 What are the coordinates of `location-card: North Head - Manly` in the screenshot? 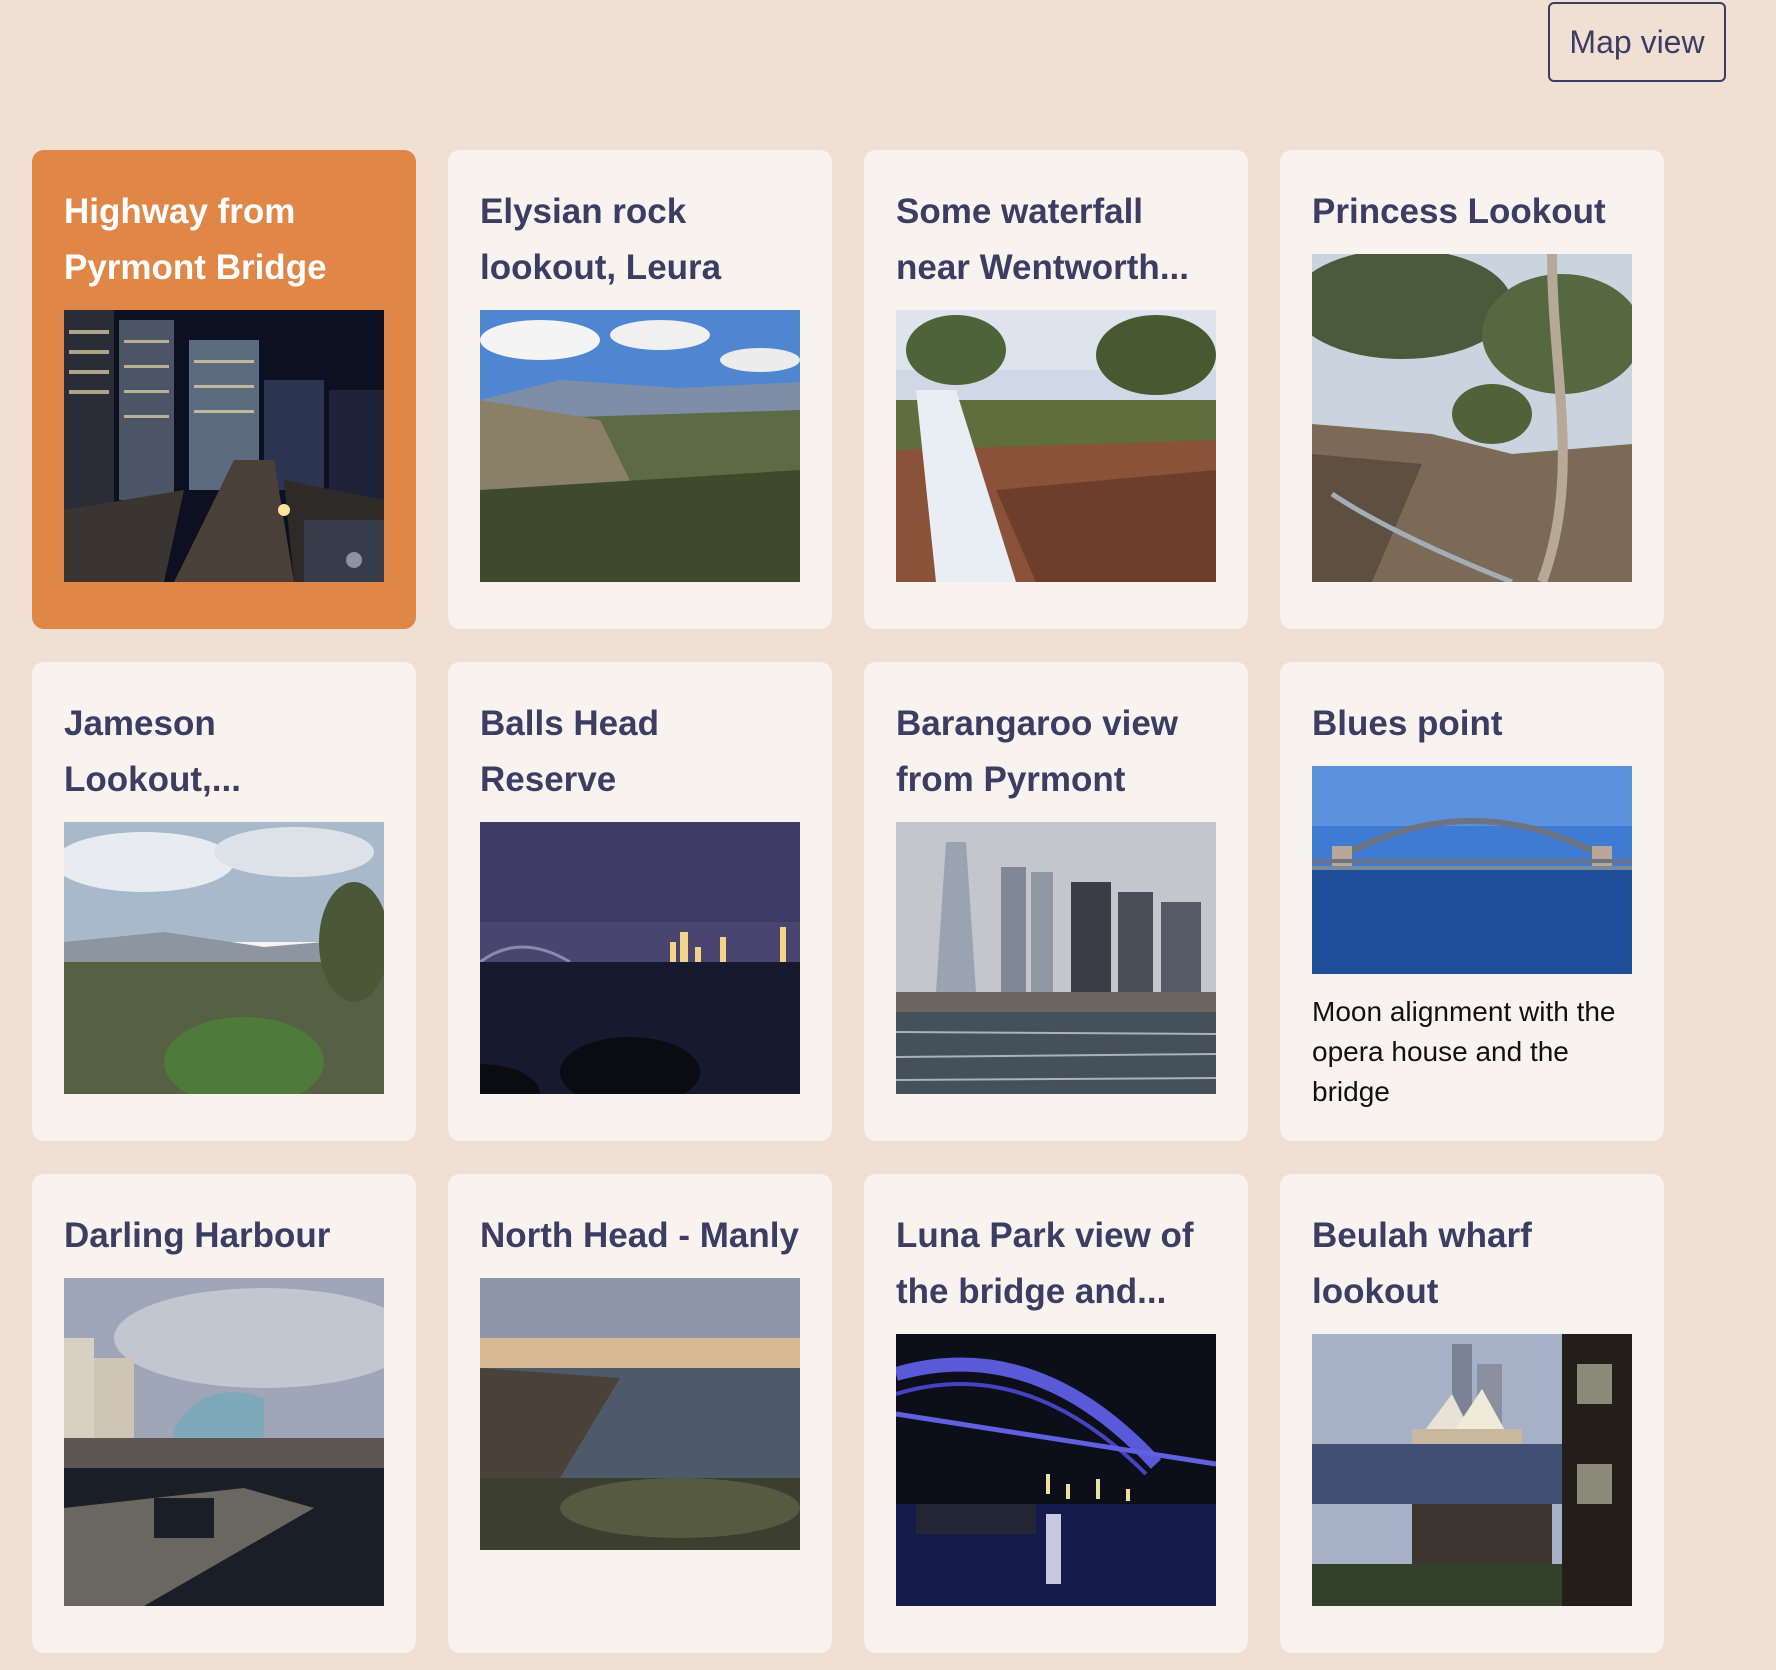 It's located at (640, 1413).